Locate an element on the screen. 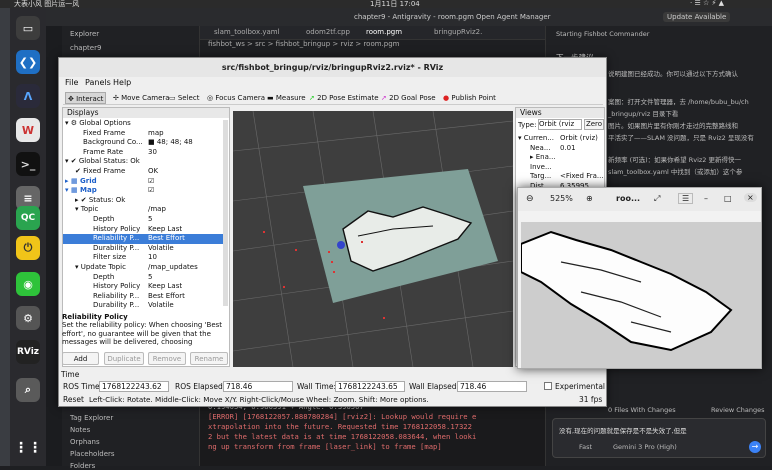 The width and height of the screenshot is (772, 470). tool-interact: ✥ Interact is located at coordinates (86, 98).